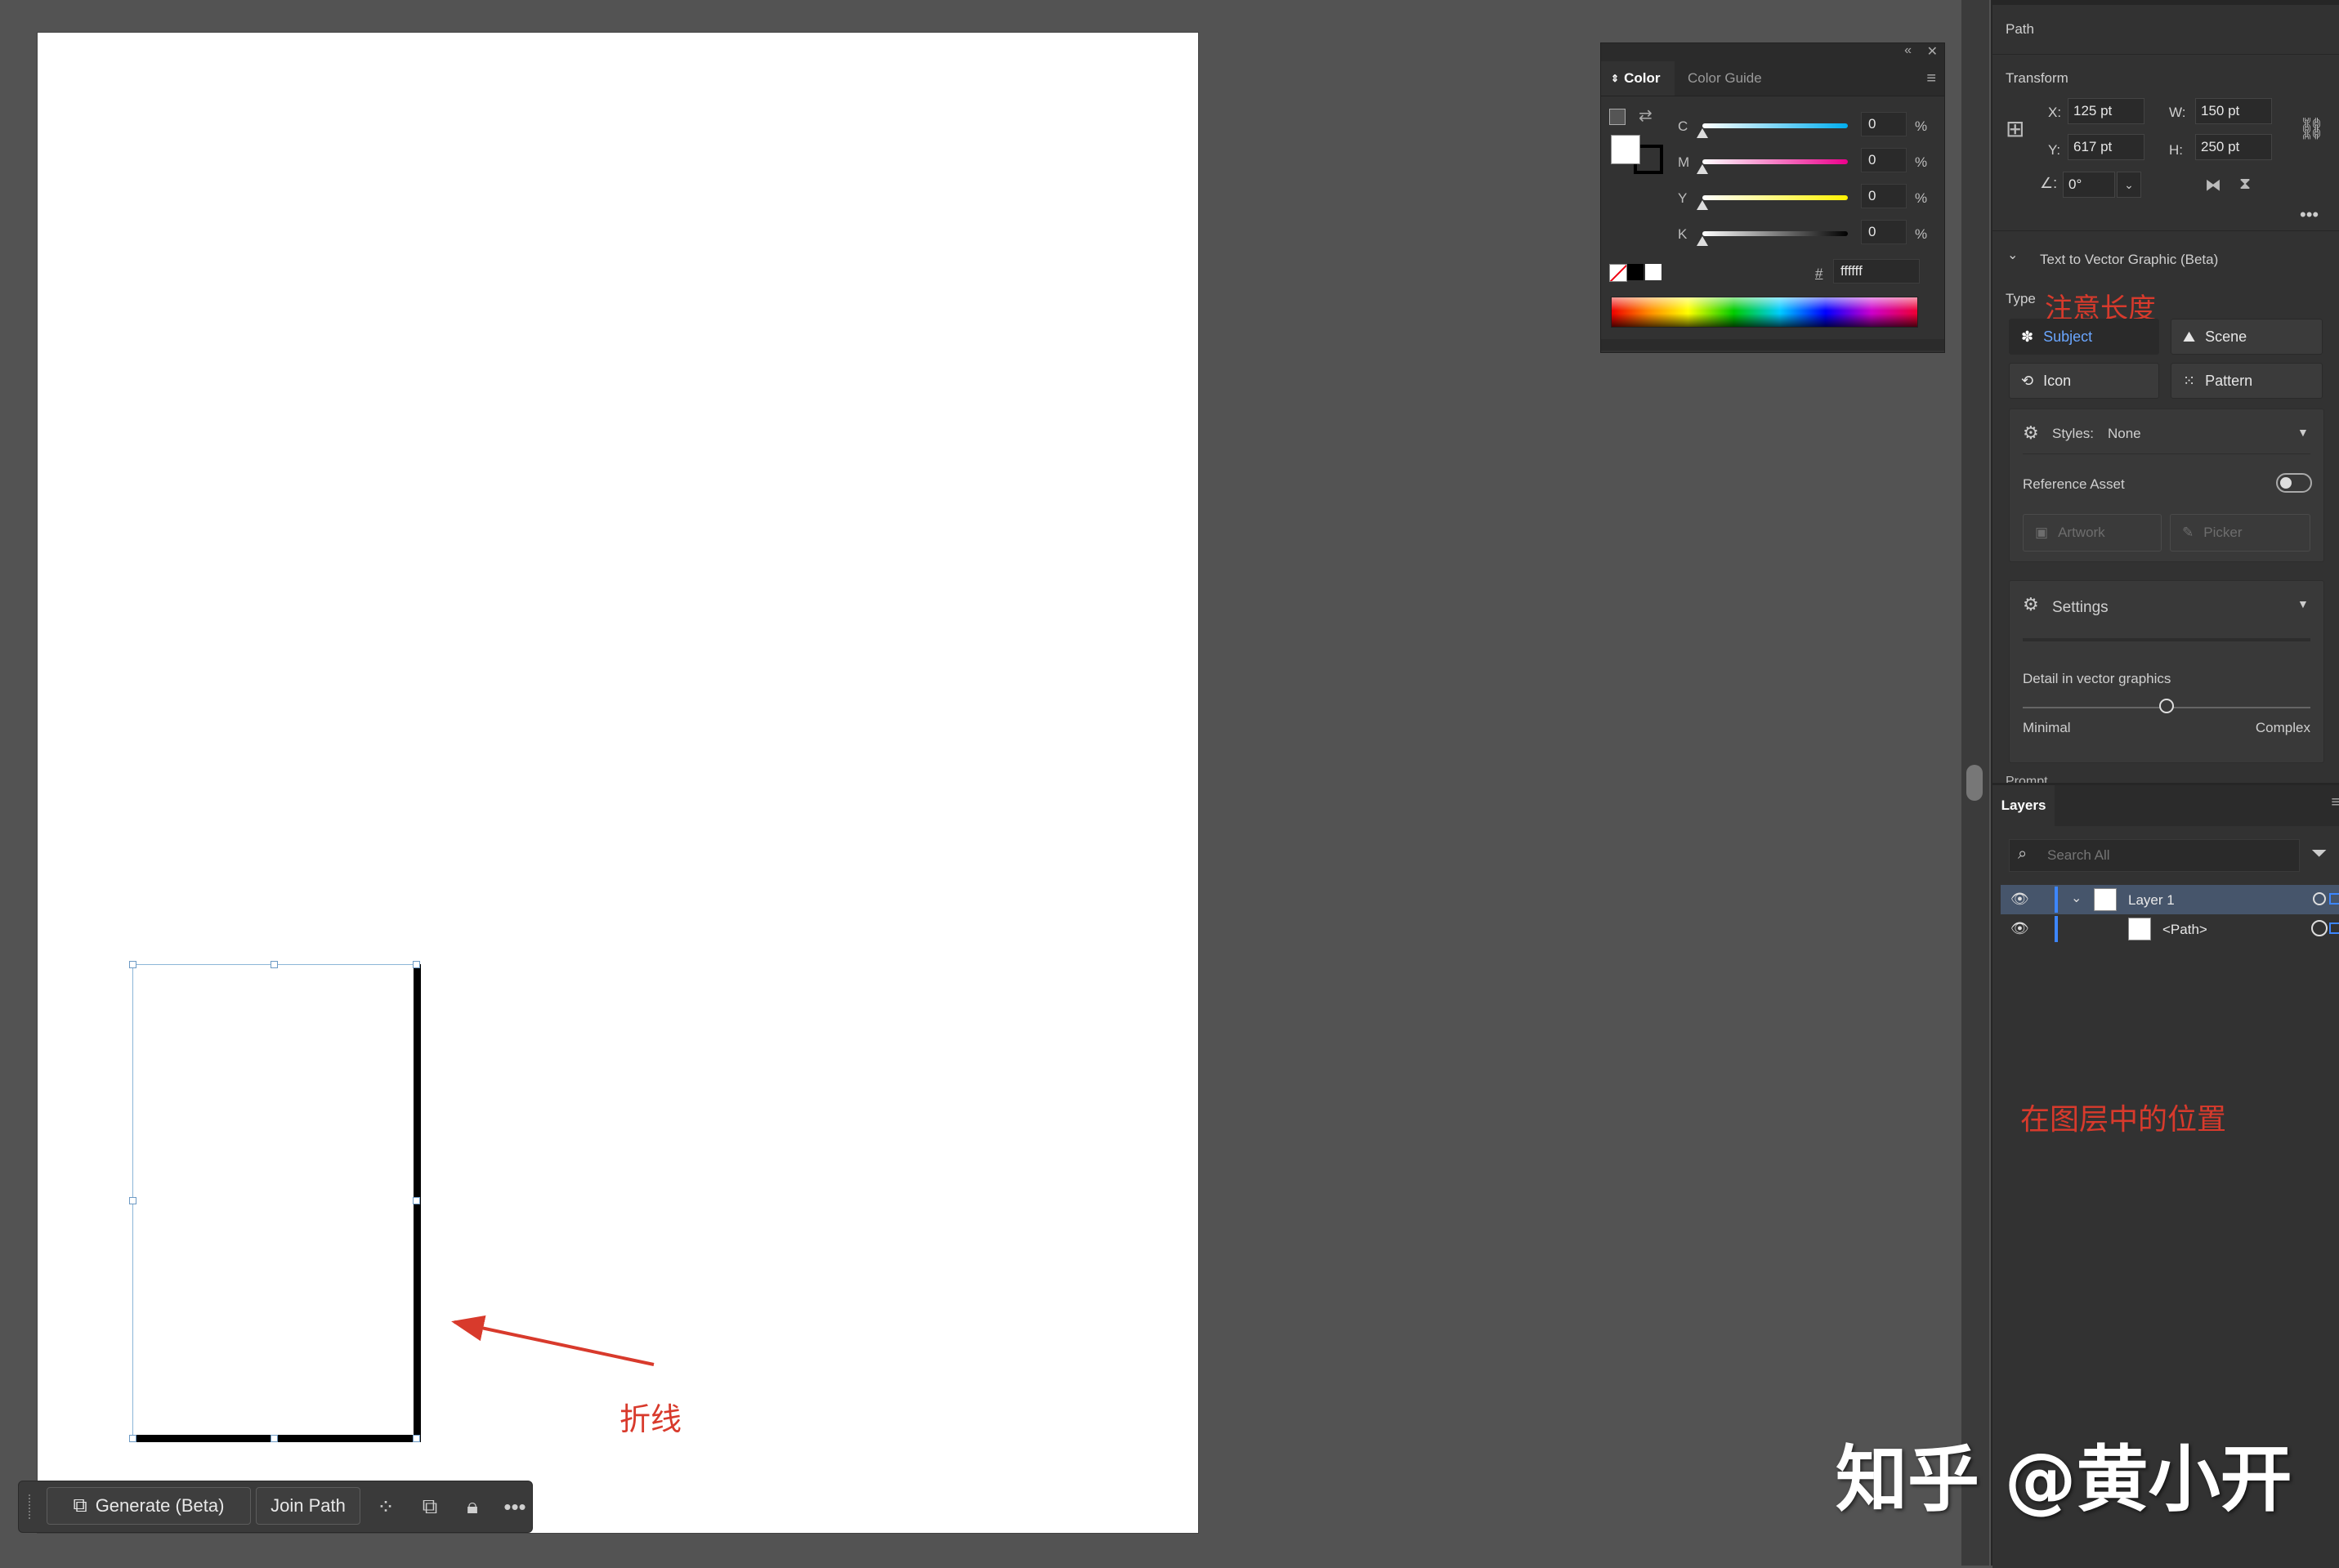  Describe the element at coordinates (2282, 727) in the screenshot. I see `detail-max-label: Complex` at that location.